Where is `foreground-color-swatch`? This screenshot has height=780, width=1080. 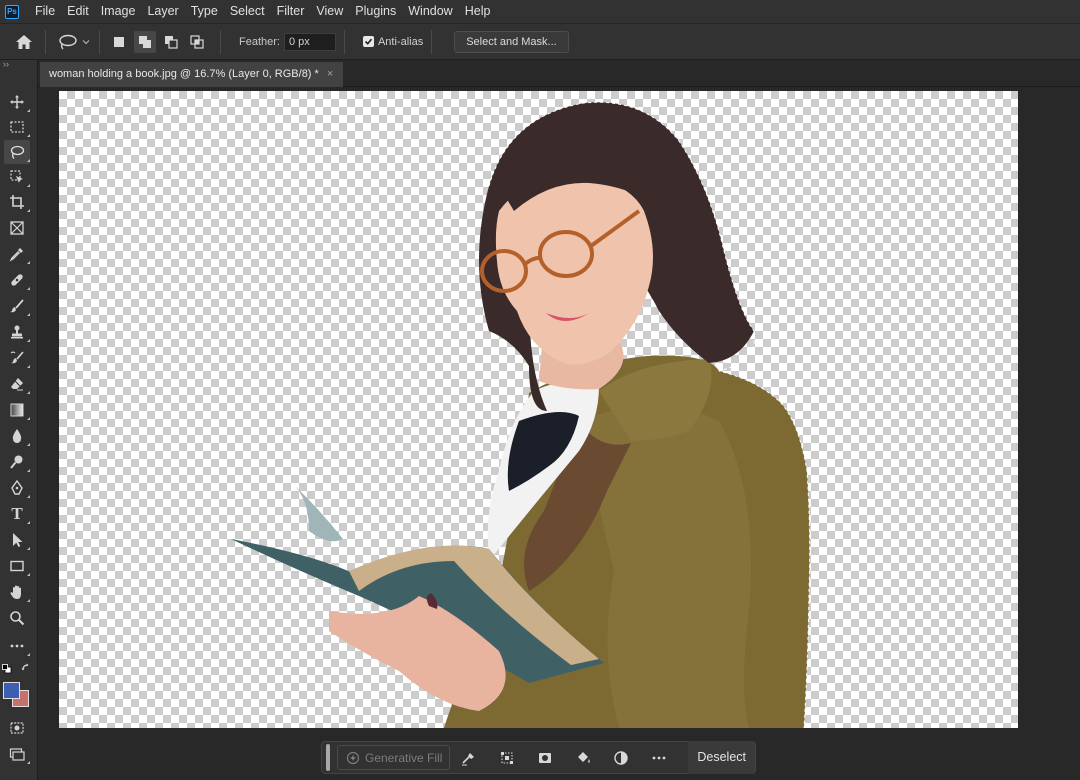 foreground-color-swatch is located at coordinates (11, 690).